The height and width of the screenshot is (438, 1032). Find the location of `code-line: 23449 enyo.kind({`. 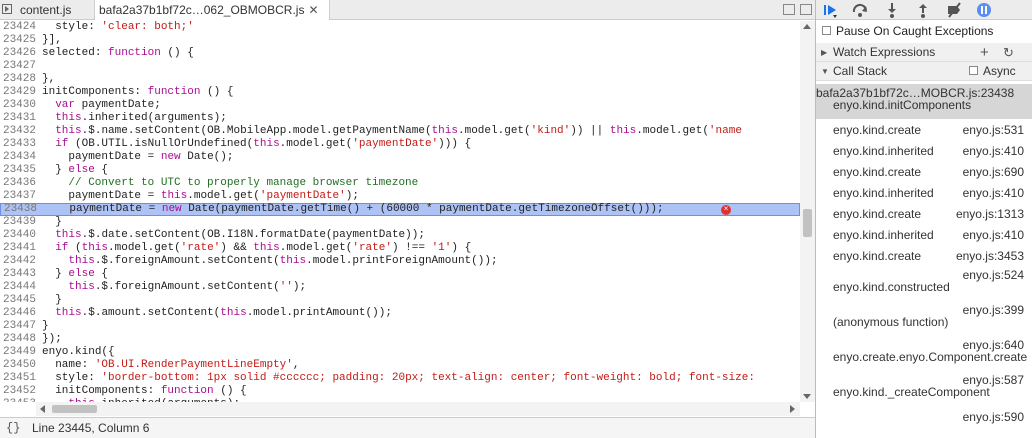

code-line: 23449 enyo.kind({ is located at coordinates (400, 352).